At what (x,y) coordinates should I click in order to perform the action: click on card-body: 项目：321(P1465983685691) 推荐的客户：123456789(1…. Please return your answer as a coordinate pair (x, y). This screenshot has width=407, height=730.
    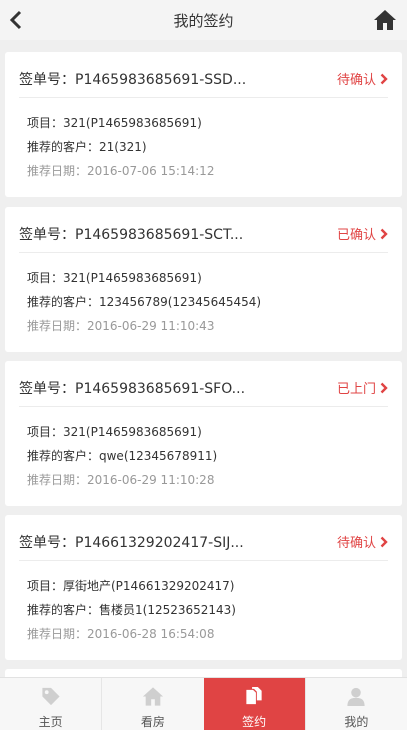
    Looking at the image, I should click on (203, 295).